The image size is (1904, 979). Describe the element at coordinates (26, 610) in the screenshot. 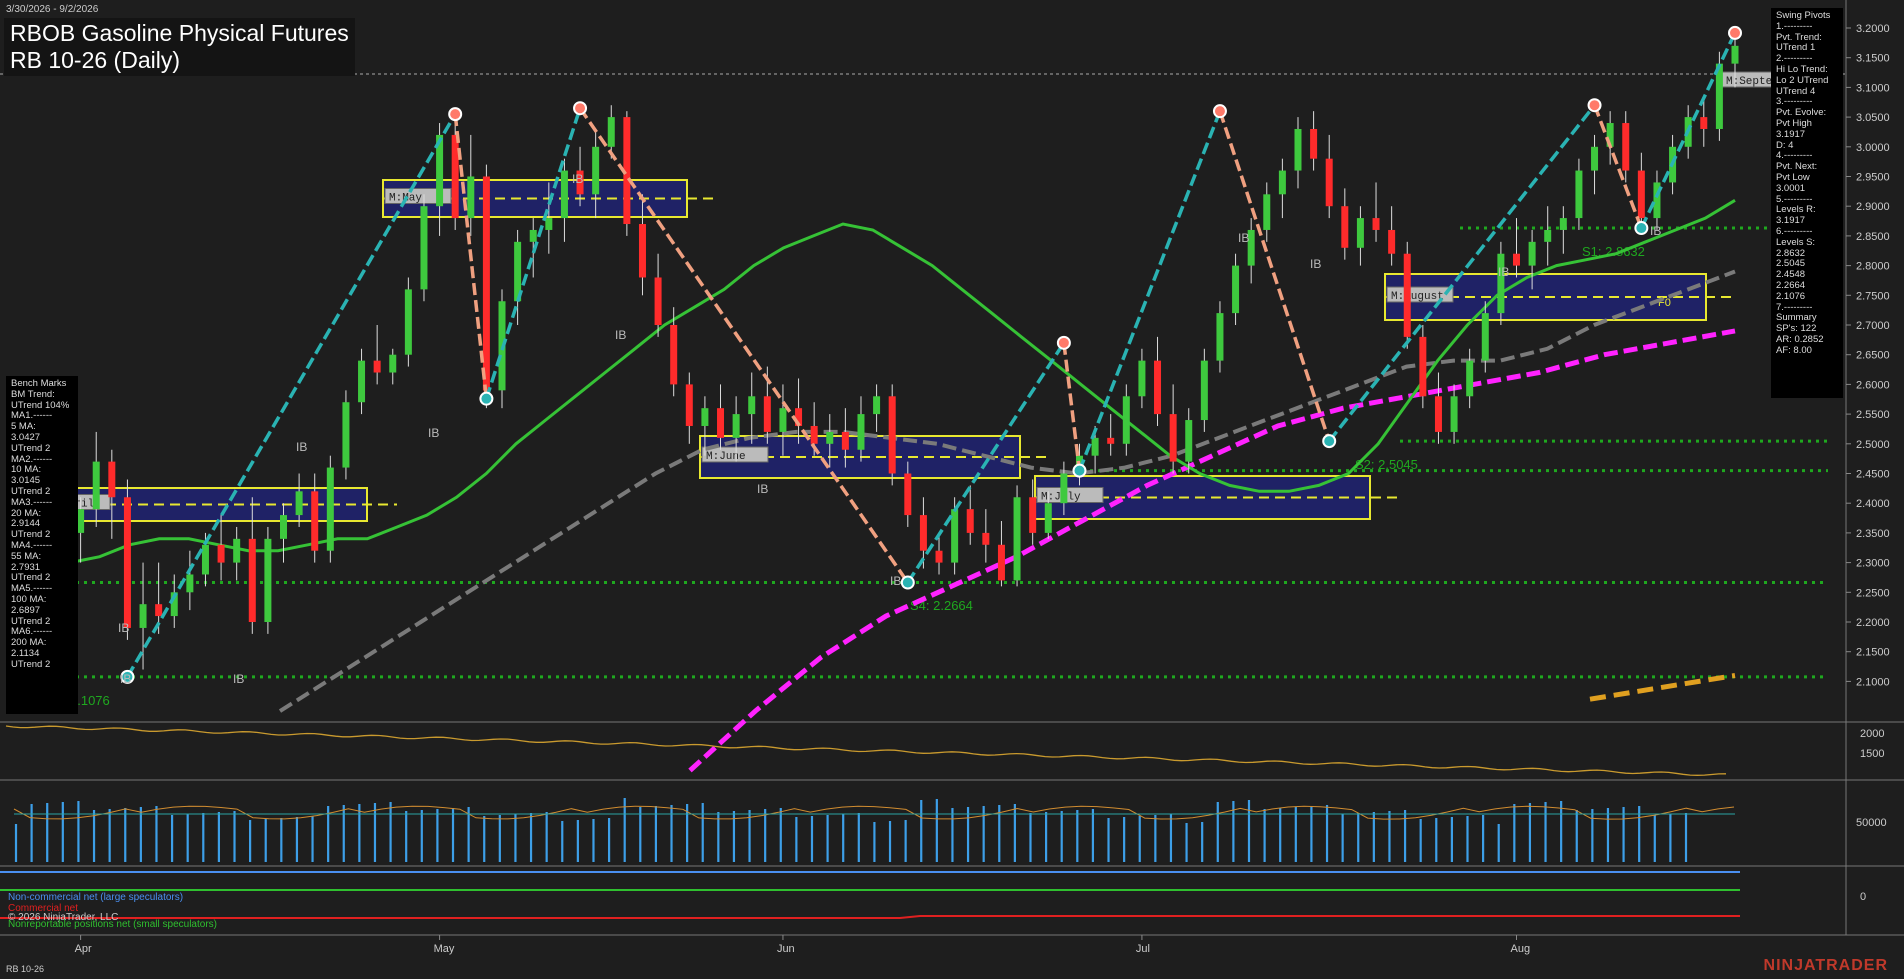

I see `bench-line: 2.6897` at that location.